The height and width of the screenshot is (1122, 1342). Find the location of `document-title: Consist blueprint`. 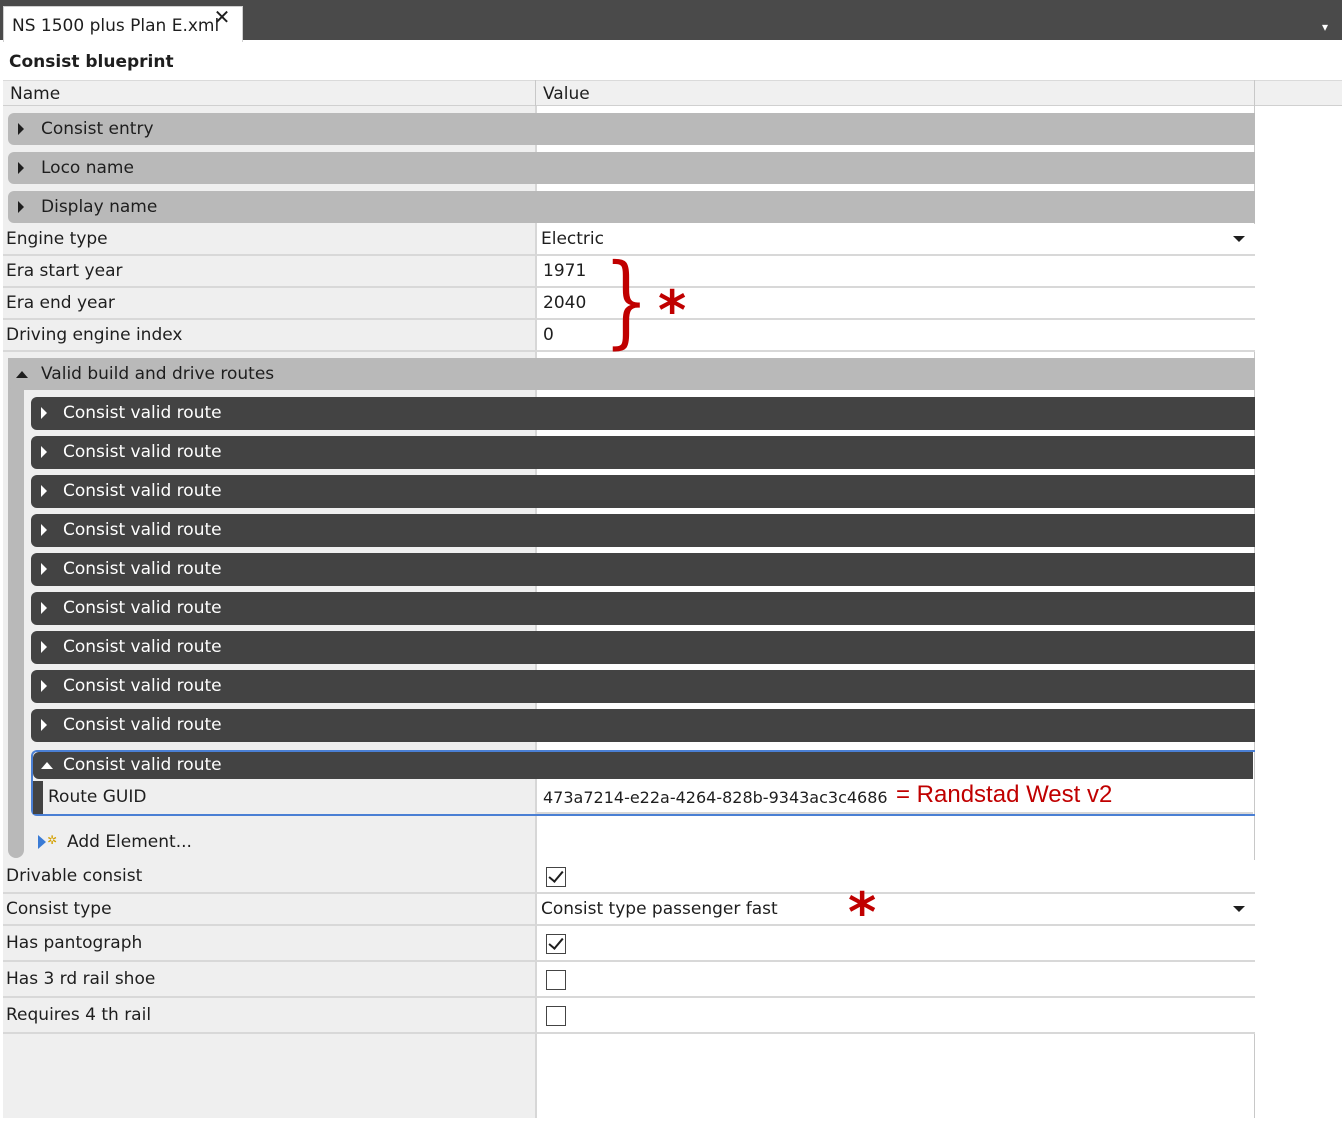

document-title: Consist blueprint is located at coordinates (91, 62).